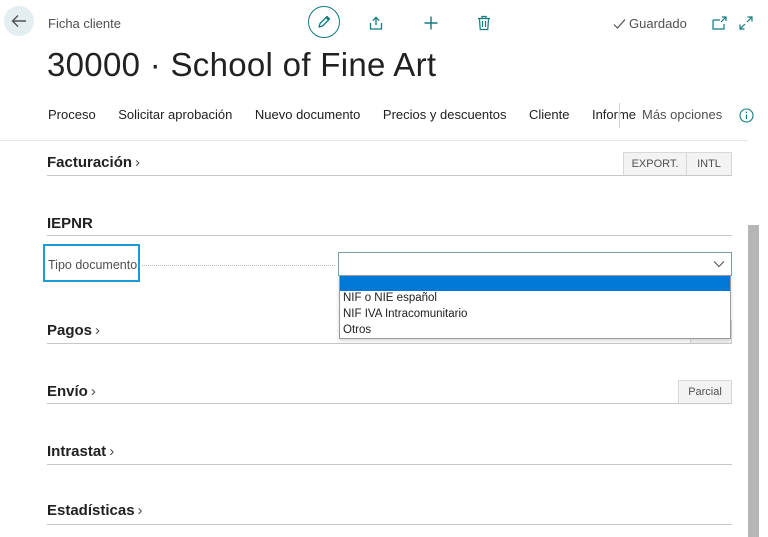 This screenshot has width=768, height=537. What do you see at coordinates (308, 114) in the screenshot?
I see `action-nuevo-documento: Nuevo documento` at bounding box center [308, 114].